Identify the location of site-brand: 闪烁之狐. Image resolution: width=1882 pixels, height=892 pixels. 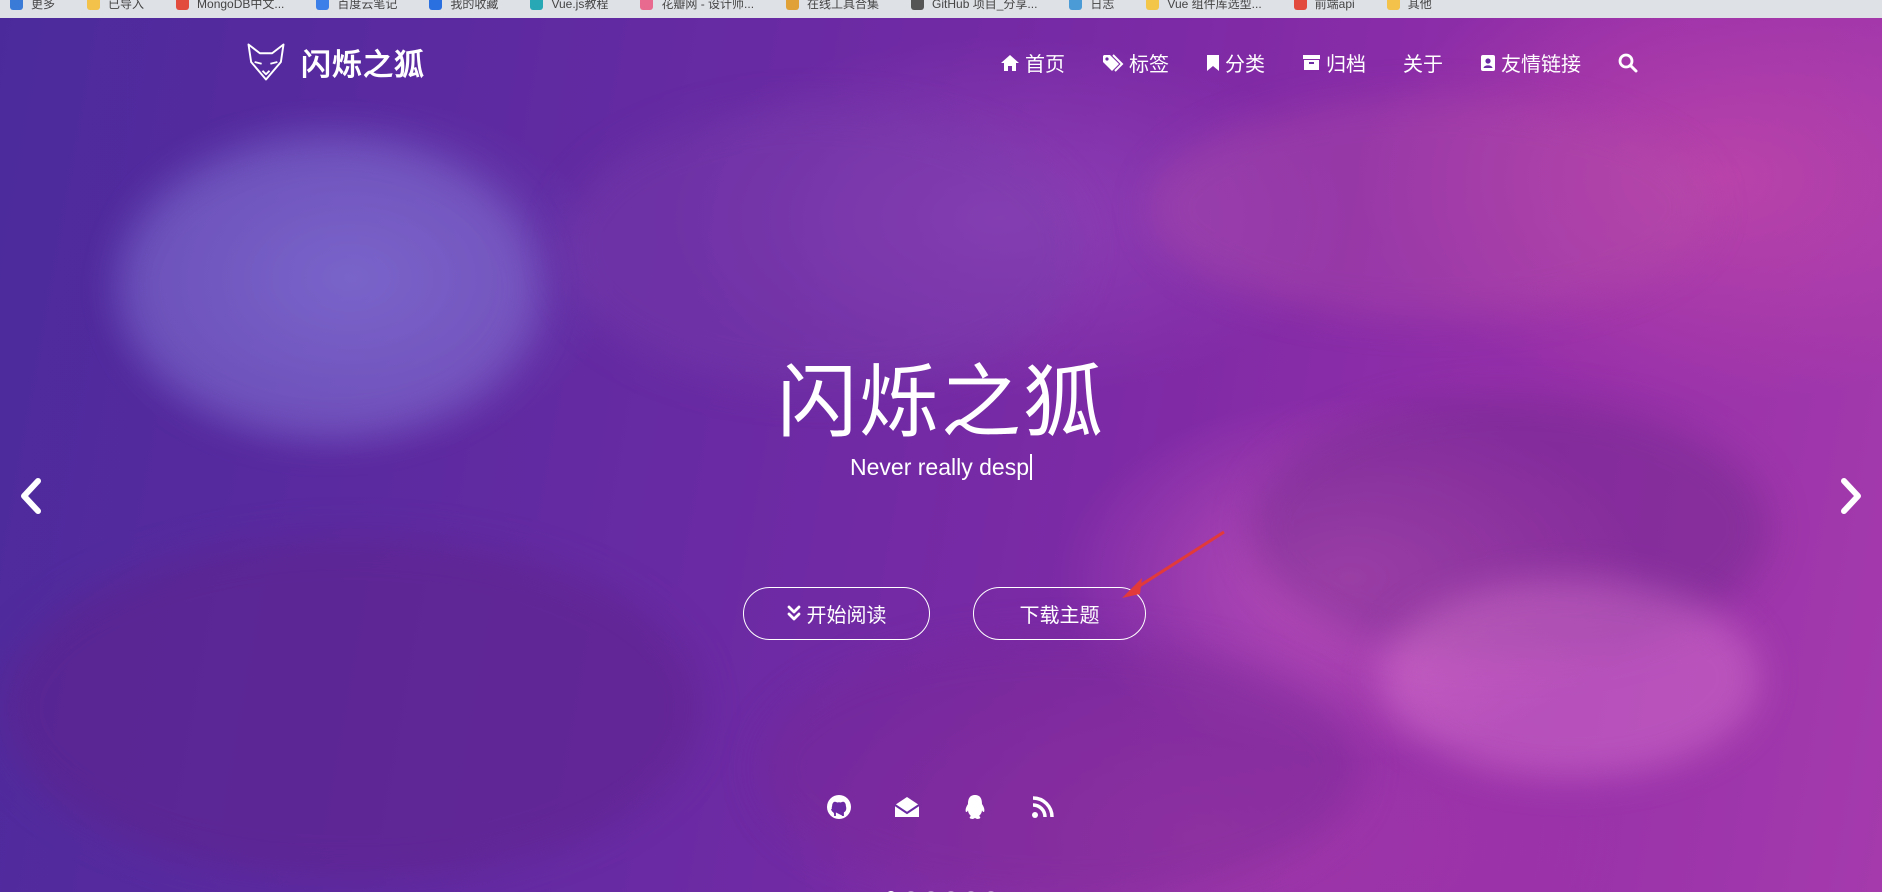
(335, 62).